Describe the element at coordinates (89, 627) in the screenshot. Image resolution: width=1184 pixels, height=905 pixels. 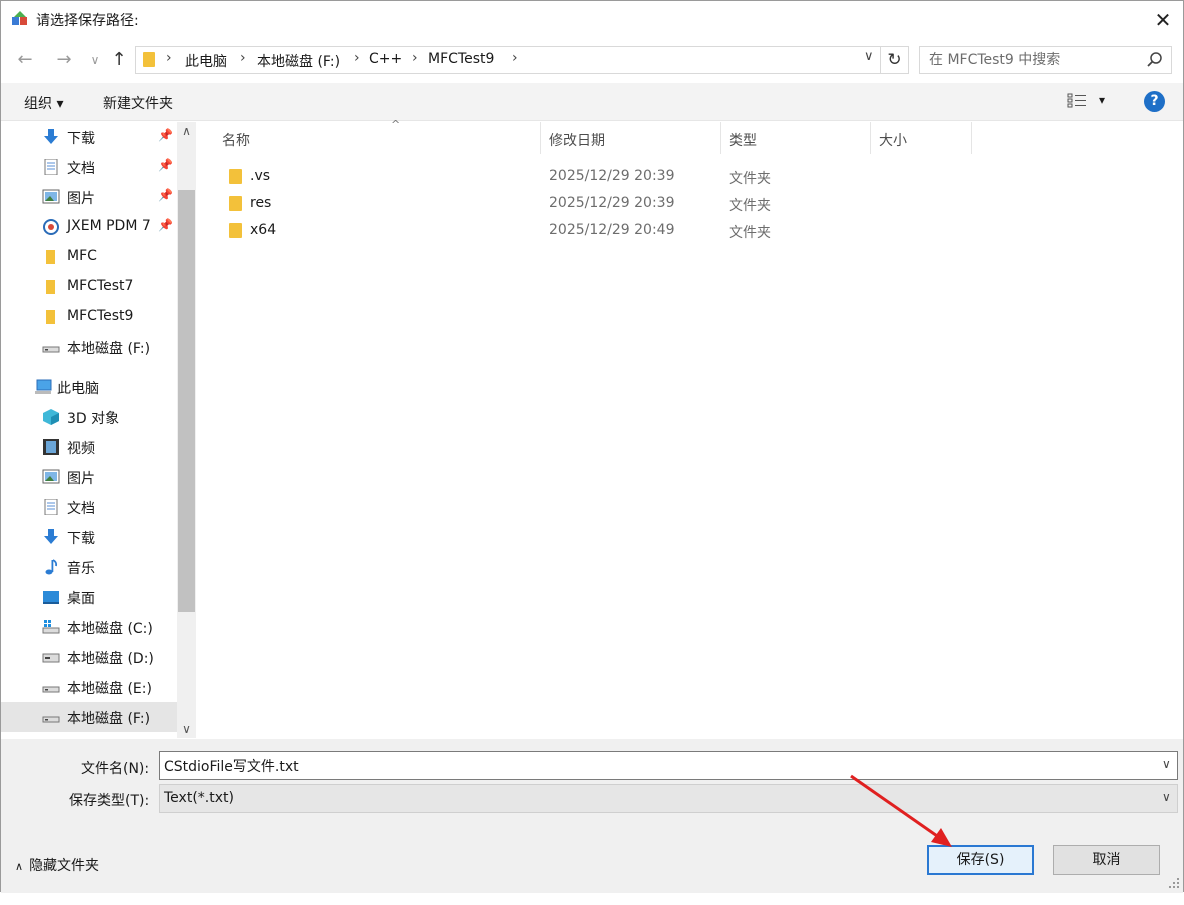
I see `sidebar-item-drive-c: 本地磁盘 (C:)` at that location.